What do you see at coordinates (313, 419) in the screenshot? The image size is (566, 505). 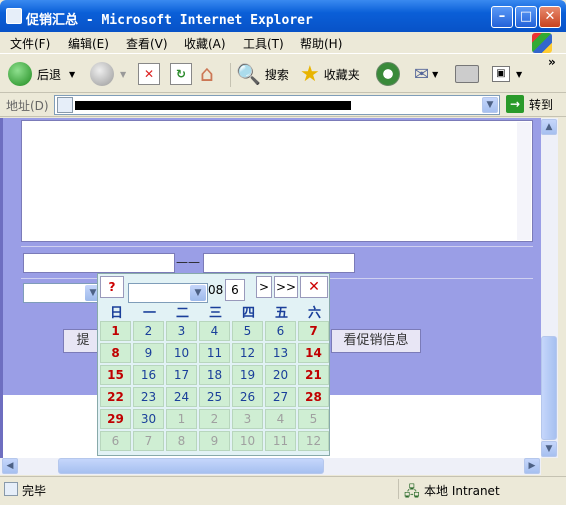 I see `calendar-day-other-month: 5` at bounding box center [313, 419].